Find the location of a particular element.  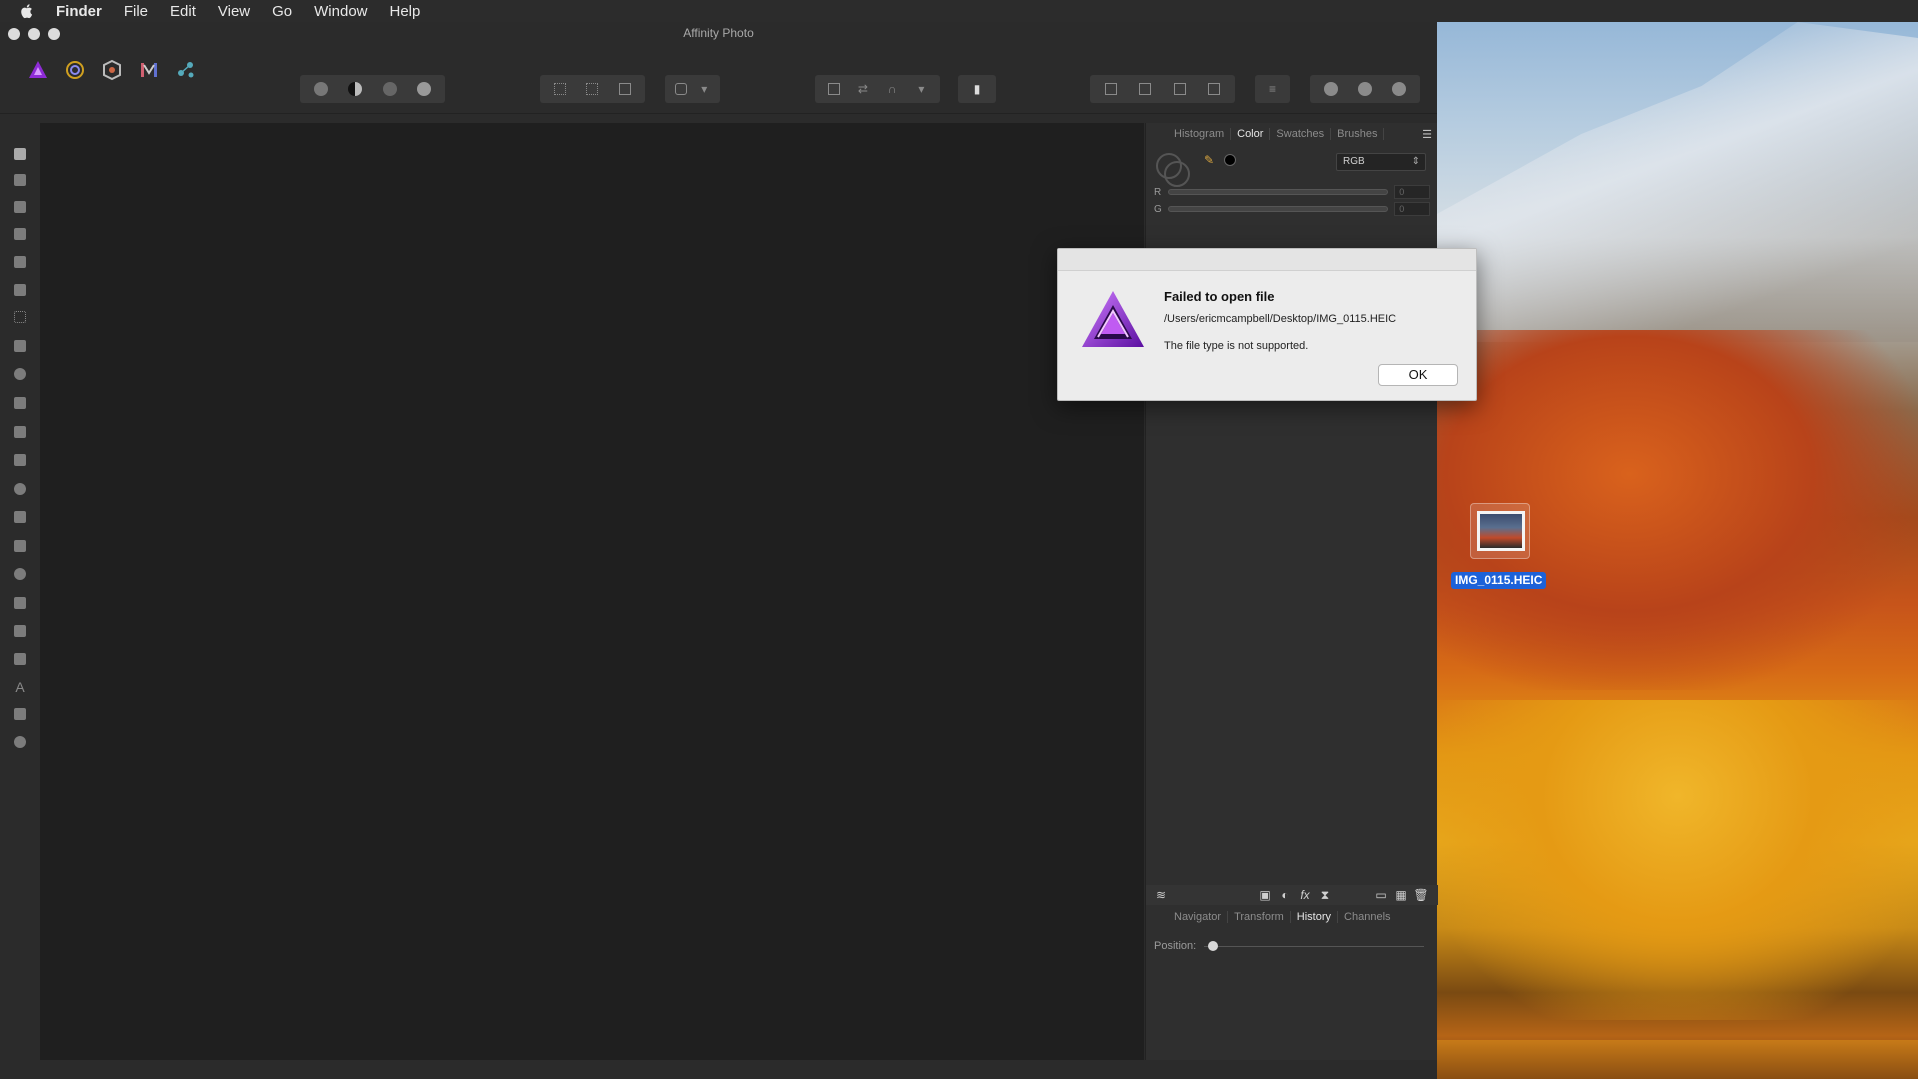

align-icon: ≡ is located at coordinates (1273, 89).